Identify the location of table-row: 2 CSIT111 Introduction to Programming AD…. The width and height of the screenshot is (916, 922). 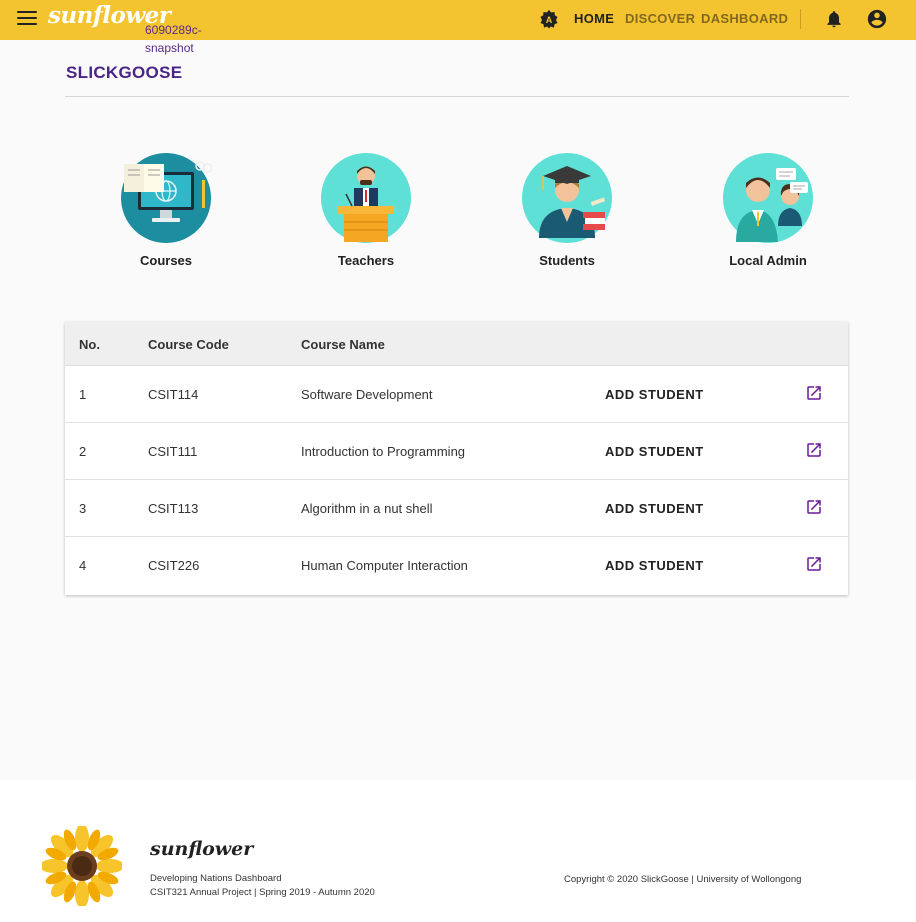
(456, 451).